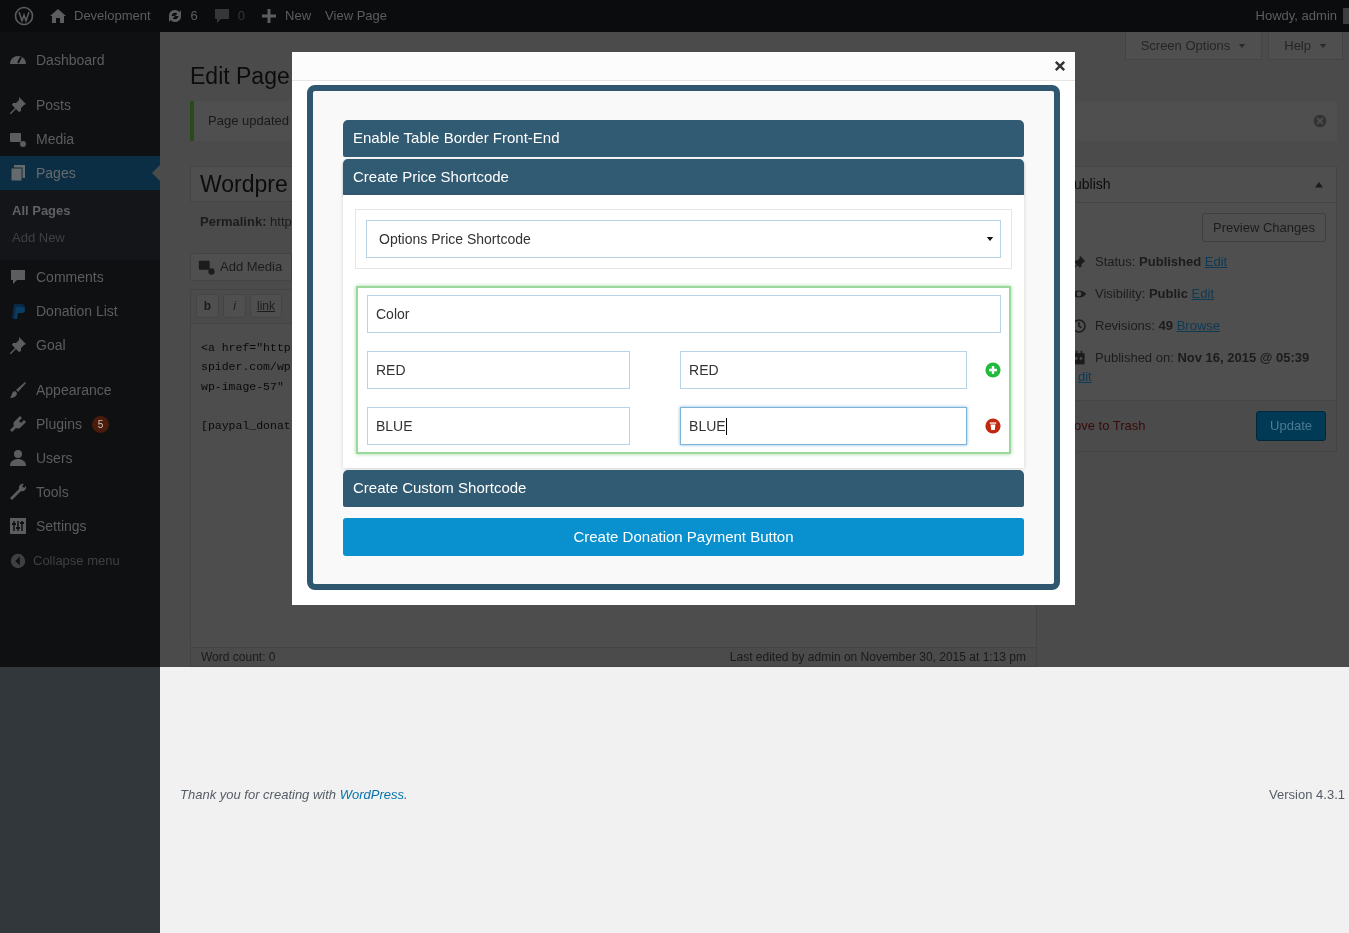  Describe the element at coordinates (1093, 184) in the screenshot. I see `panel-title: ublish` at that location.